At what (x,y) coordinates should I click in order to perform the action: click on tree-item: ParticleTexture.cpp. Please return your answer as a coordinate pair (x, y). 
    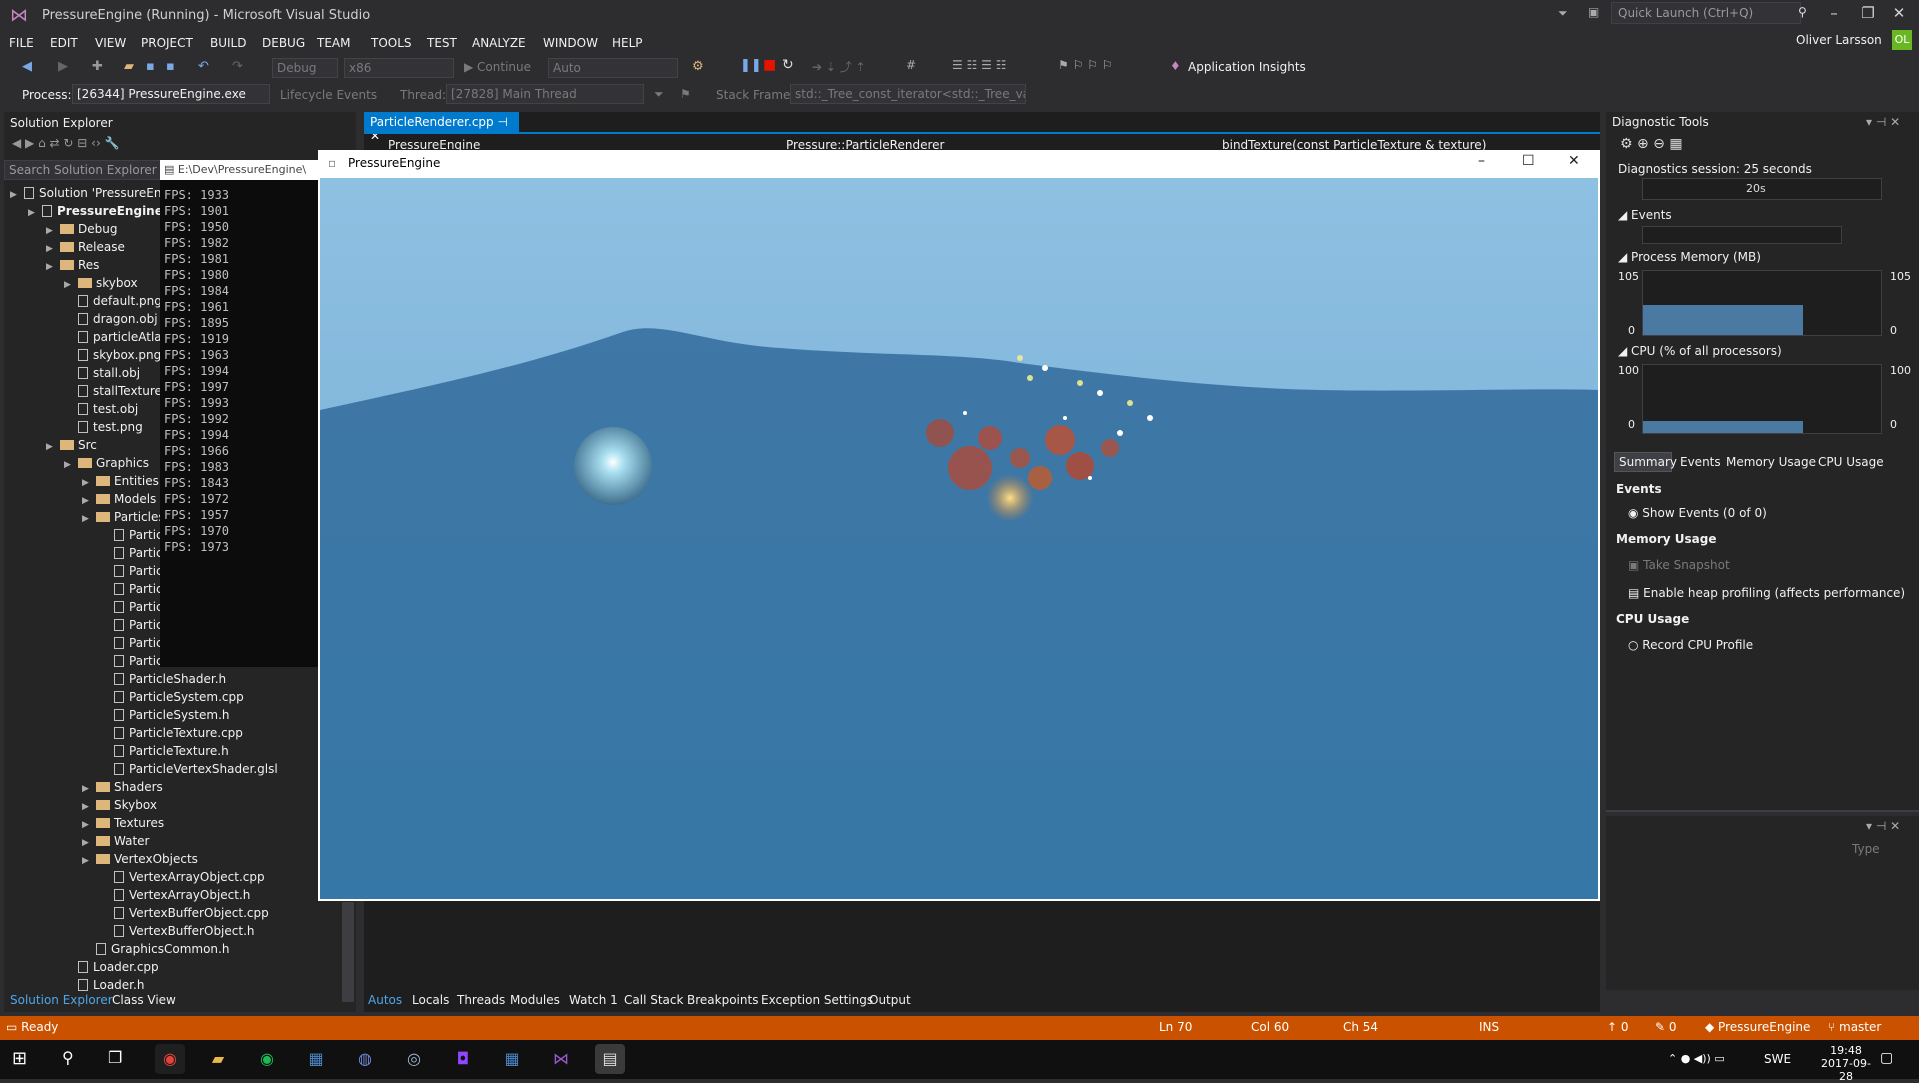
    Looking at the image, I should click on (171, 733).